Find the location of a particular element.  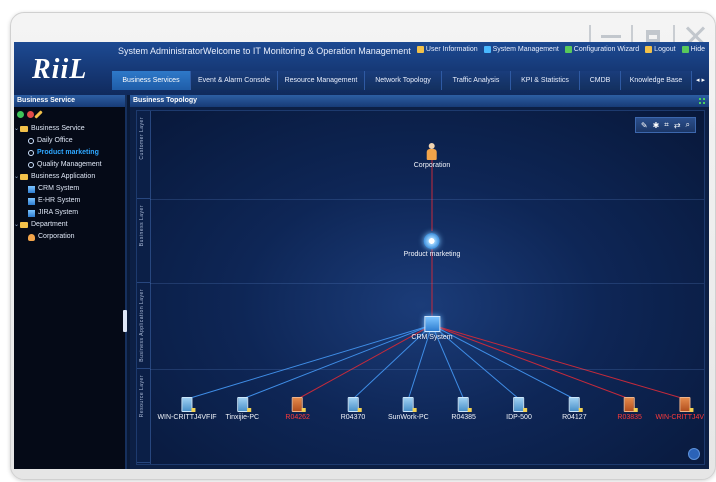

logout-icon is located at coordinates (649, 49).